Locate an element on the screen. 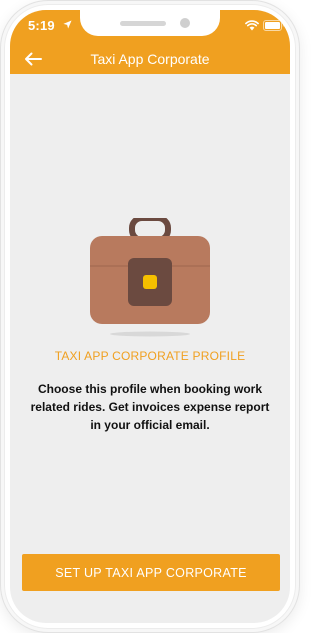 The height and width of the screenshot is (633, 320). location-arrow-icon is located at coordinates (67, 24).